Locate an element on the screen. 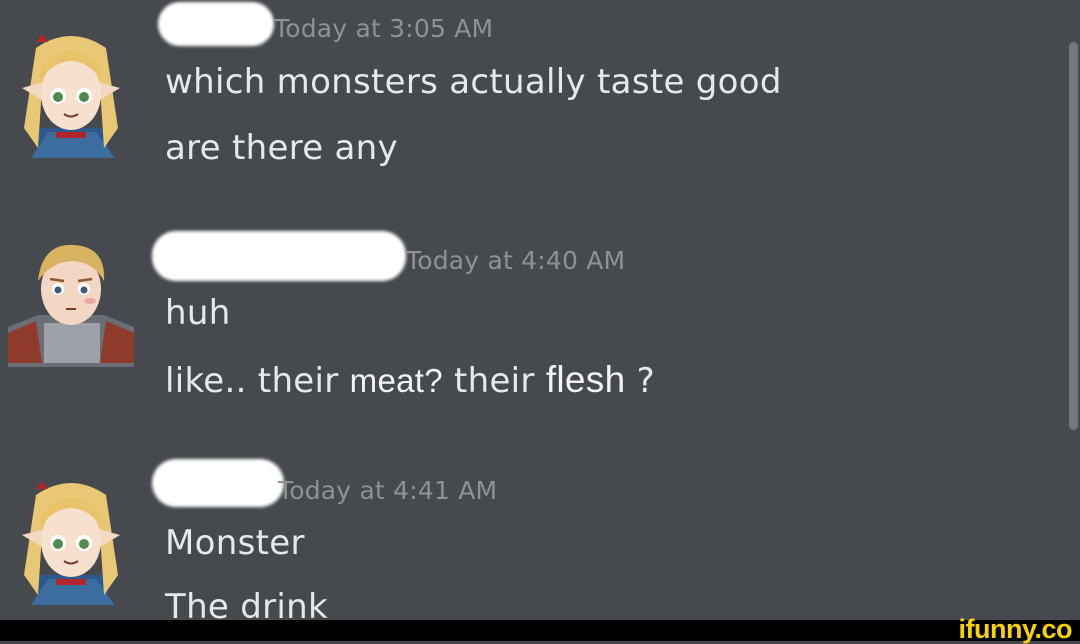 This screenshot has height=644, width=1080. message-text-segment: meat? is located at coordinates (396, 380).